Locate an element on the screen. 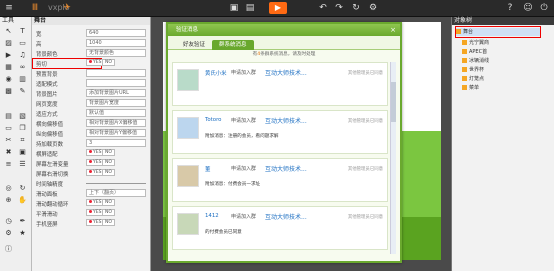 This screenshot has width=554, height=271. lock-icon: ▣ is located at coordinates (22, 152).